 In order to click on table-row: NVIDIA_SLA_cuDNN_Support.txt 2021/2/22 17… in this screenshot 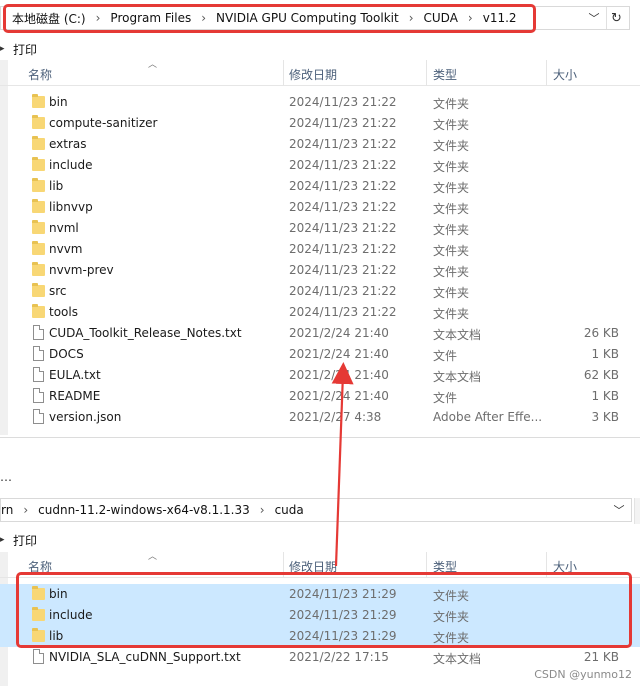, I will do `click(320, 657)`.